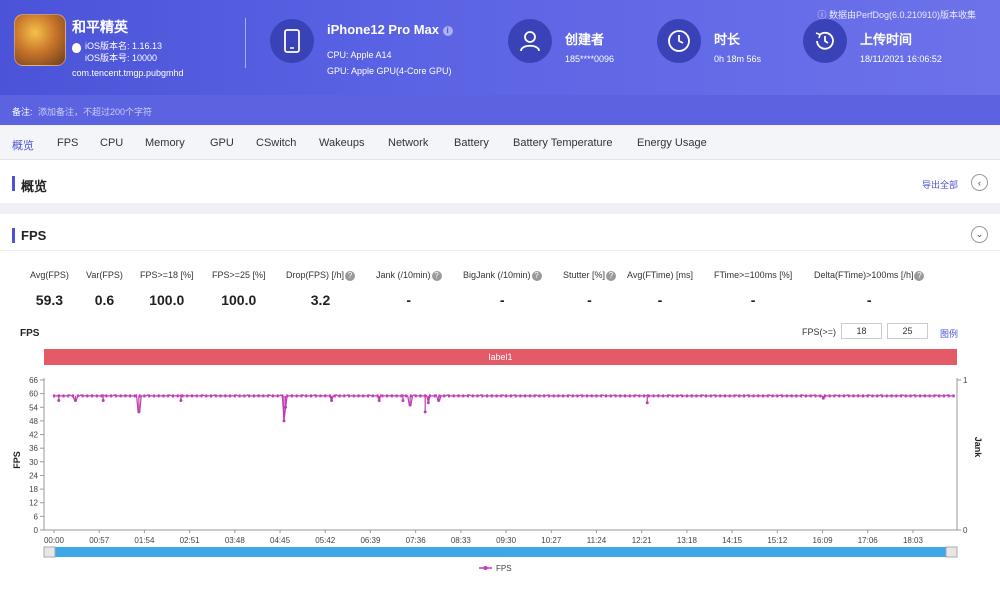  What do you see at coordinates (485, 568) in the screenshot?
I see `legend-marker` at bounding box center [485, 568].